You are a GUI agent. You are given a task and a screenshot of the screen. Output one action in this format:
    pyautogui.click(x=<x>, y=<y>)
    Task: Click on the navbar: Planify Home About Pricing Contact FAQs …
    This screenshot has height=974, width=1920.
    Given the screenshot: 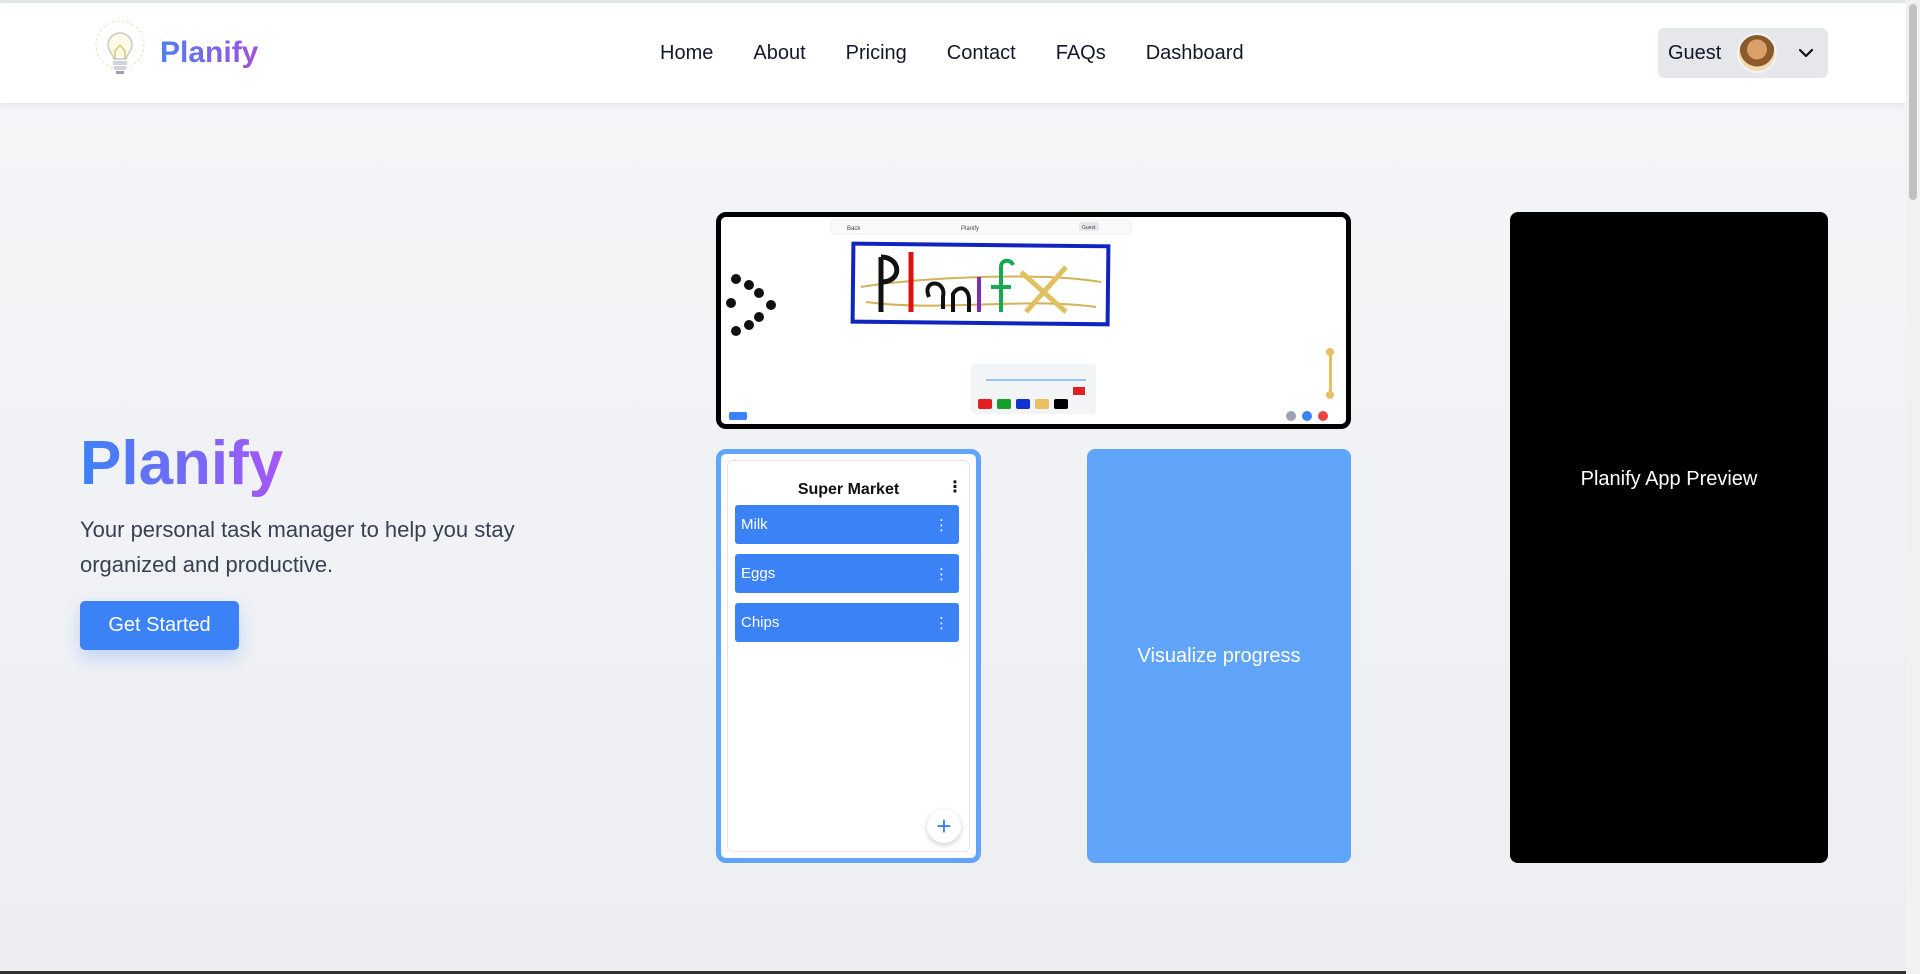 What is the action you would take?
    pyautogui.click(x=953, y=53)
    